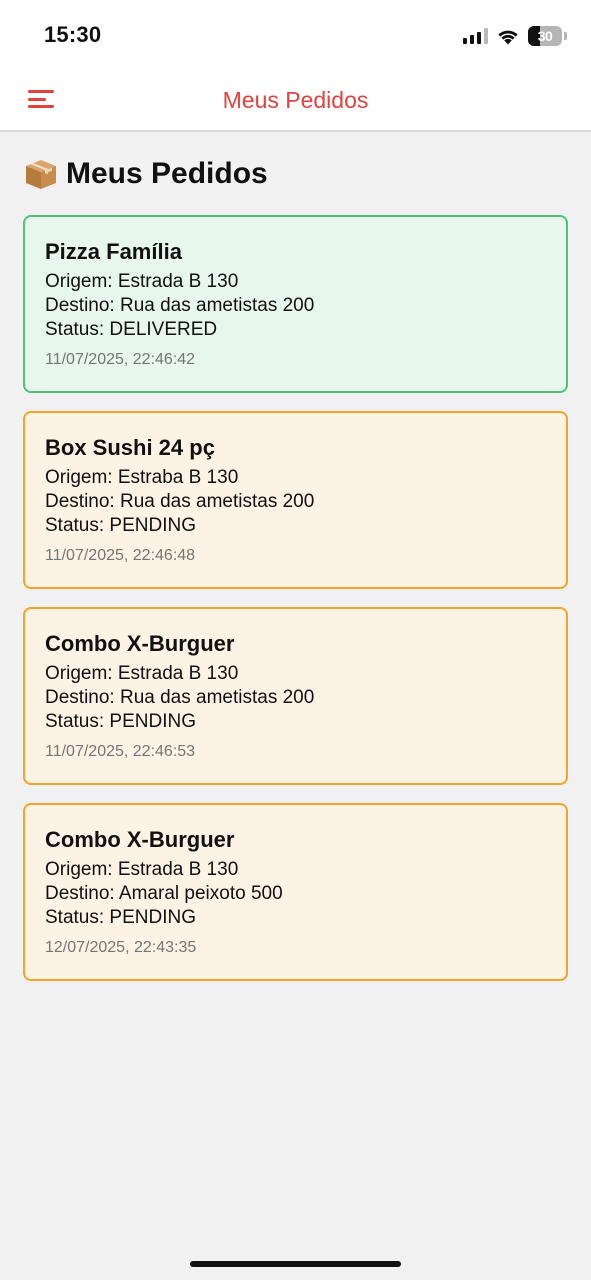  I want to click on order-date: 11/07/2025, 22:46:53, so click(120, 751).